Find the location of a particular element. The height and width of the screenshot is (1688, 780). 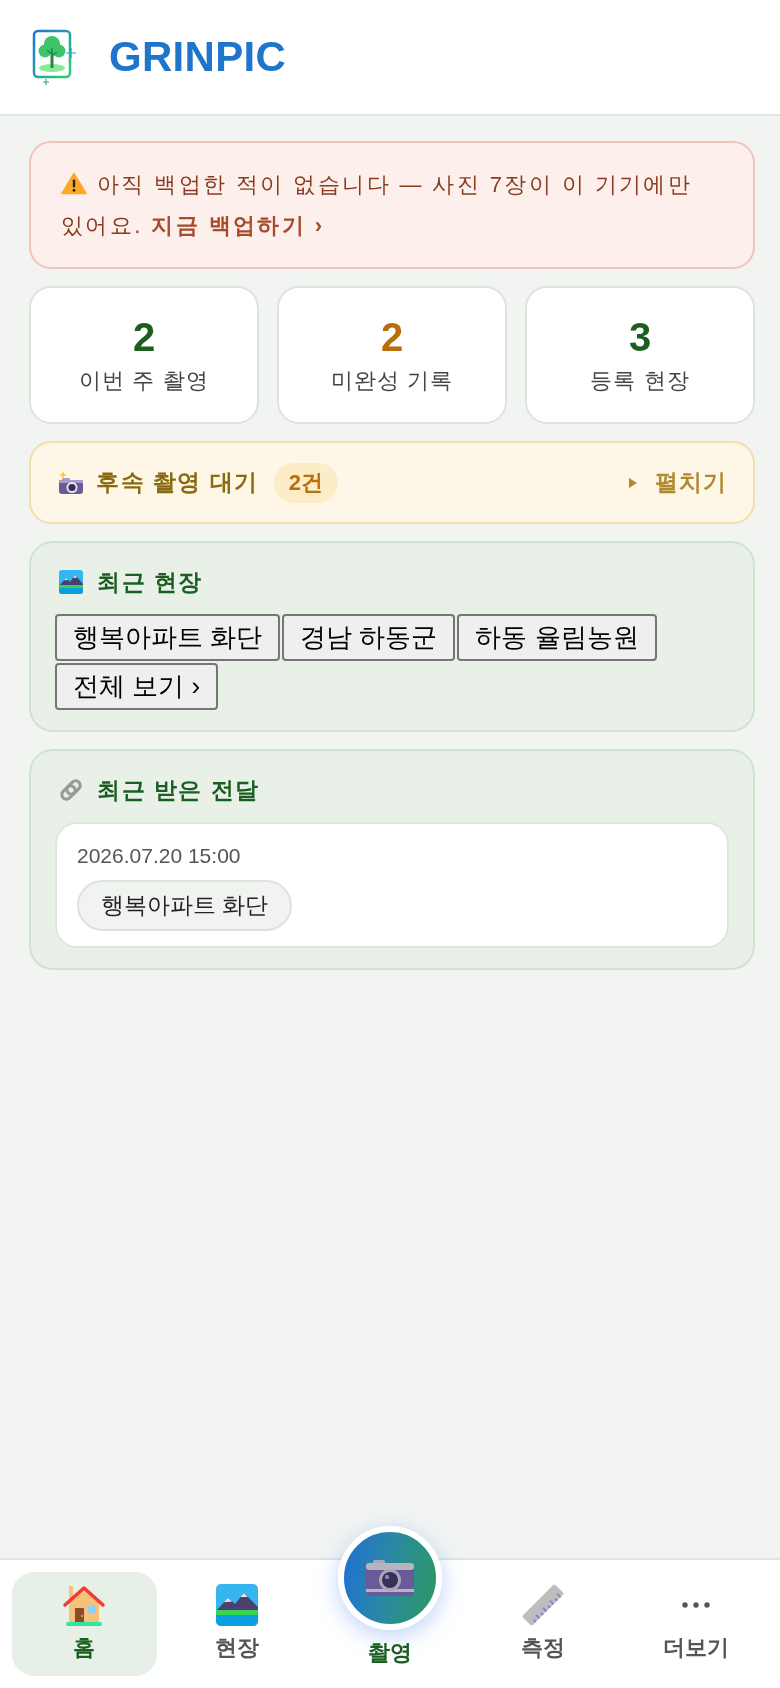

house-icon is located at coordinates (84, 1605).